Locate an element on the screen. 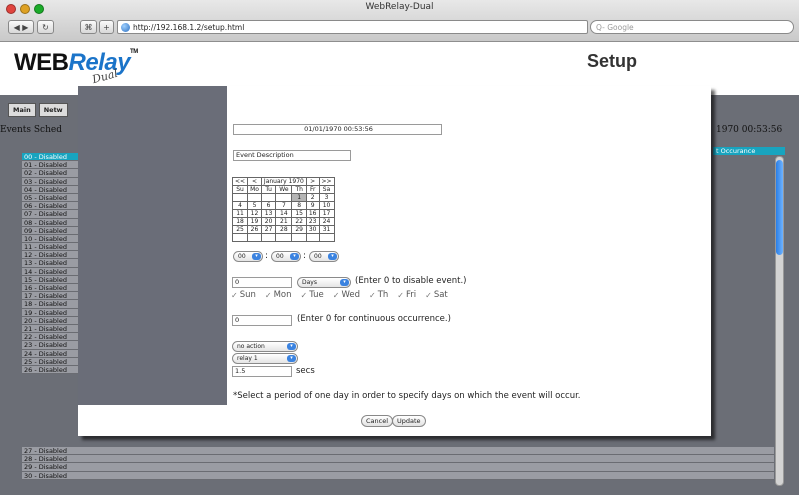 The height and width of the screenshot is (495, 799). list-item: 22 - Disabled is located at coordinates (51, 337).